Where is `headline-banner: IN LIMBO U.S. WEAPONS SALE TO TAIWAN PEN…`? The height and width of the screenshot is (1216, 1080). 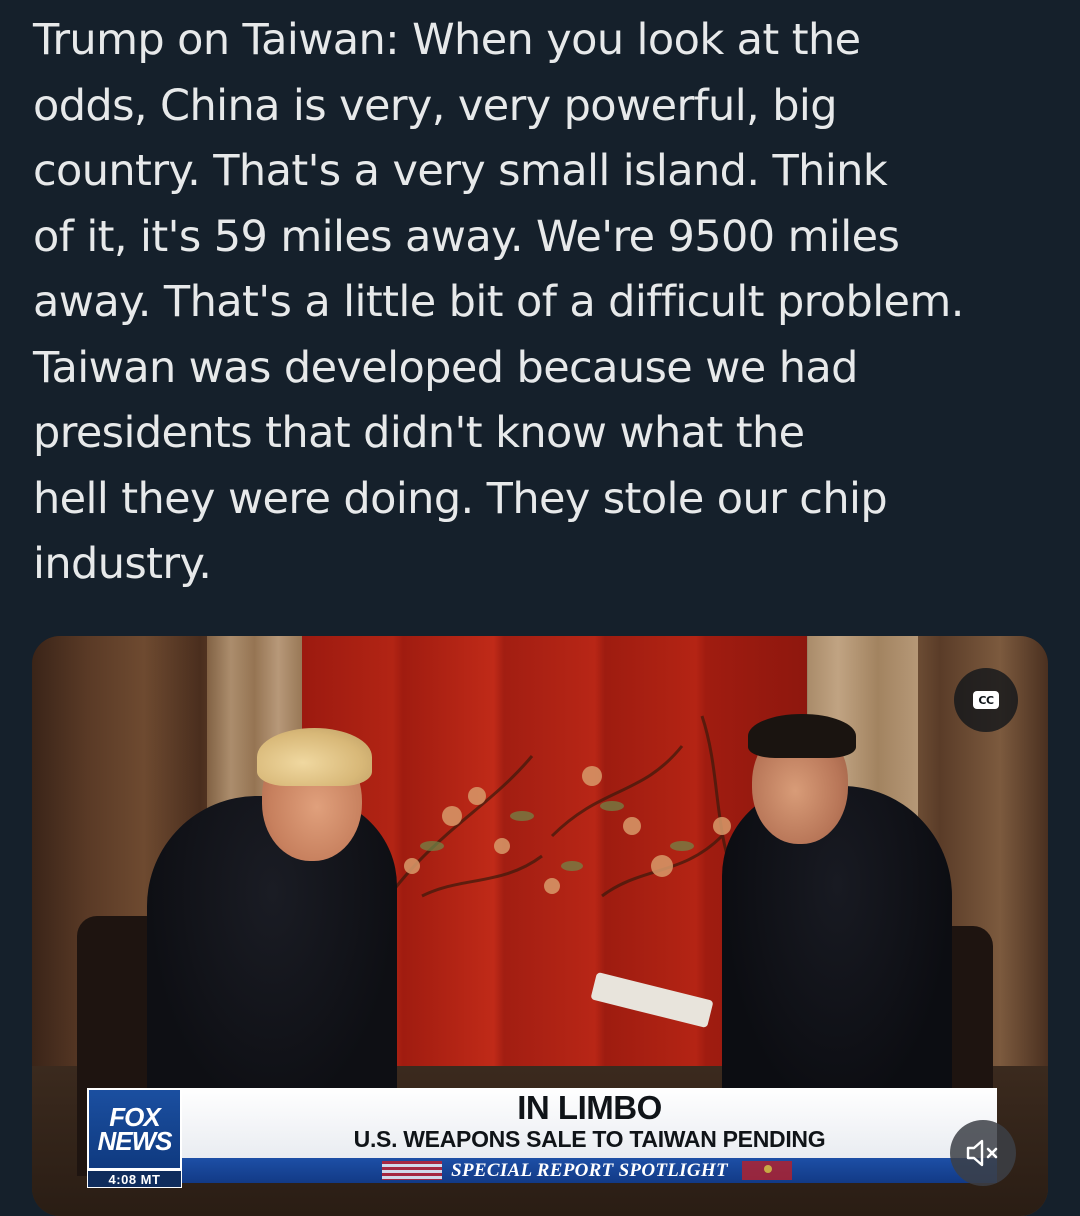
headline-banner: IN LIMBO U.S. WEAPONS SALE TO TAIWAN PEN… is located at coordinates (589, 1138).